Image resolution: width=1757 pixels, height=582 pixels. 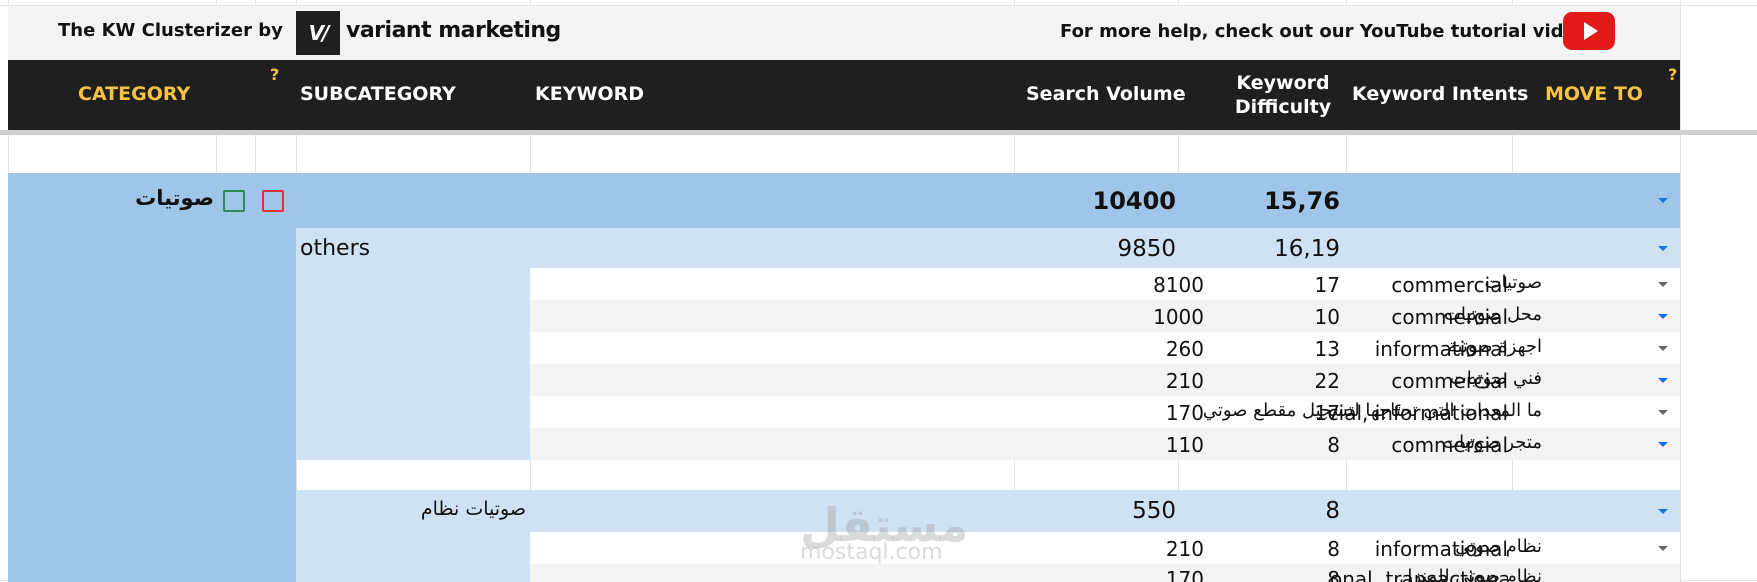 What do you see at coordinates (878, 132) in the screenshot?
I see `frozen-row-divider` at bounding box center [878, 132].